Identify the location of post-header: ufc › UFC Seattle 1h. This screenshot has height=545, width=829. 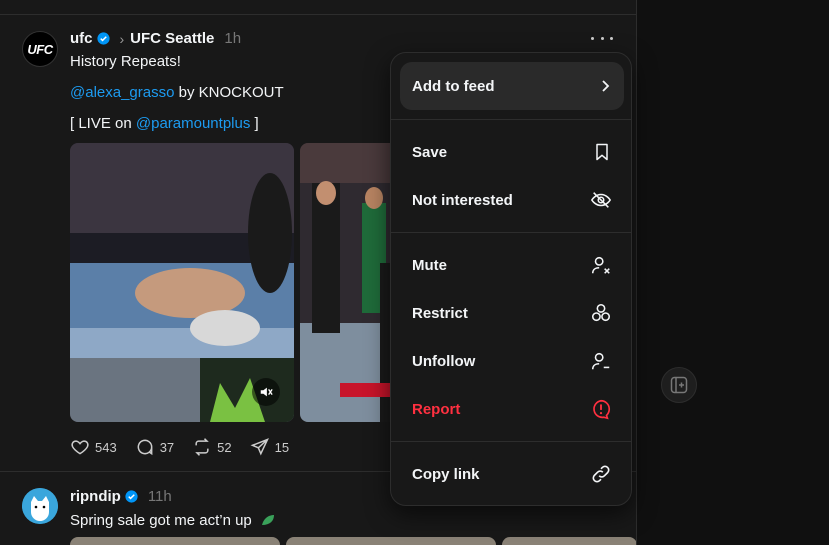
(155, 38).